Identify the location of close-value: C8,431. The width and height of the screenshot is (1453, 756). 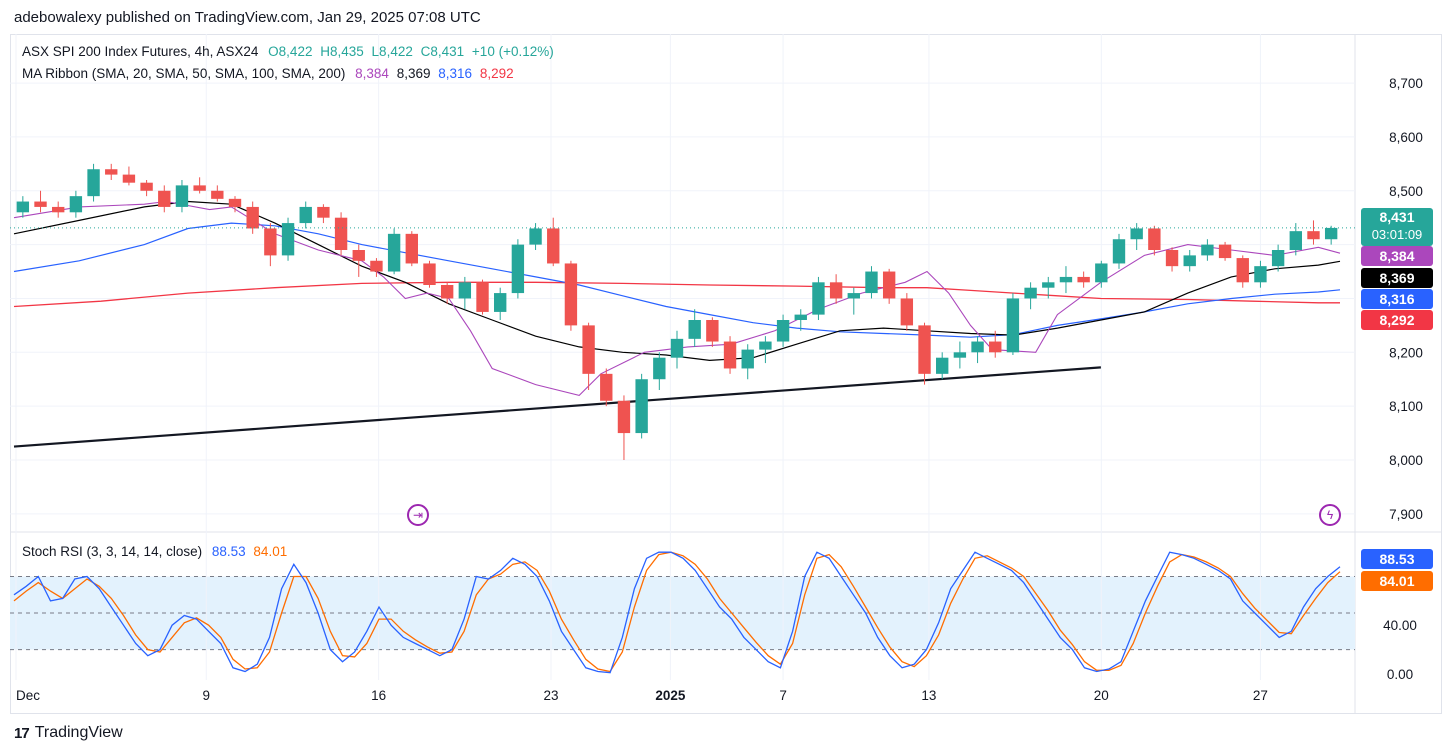
(442, 51).